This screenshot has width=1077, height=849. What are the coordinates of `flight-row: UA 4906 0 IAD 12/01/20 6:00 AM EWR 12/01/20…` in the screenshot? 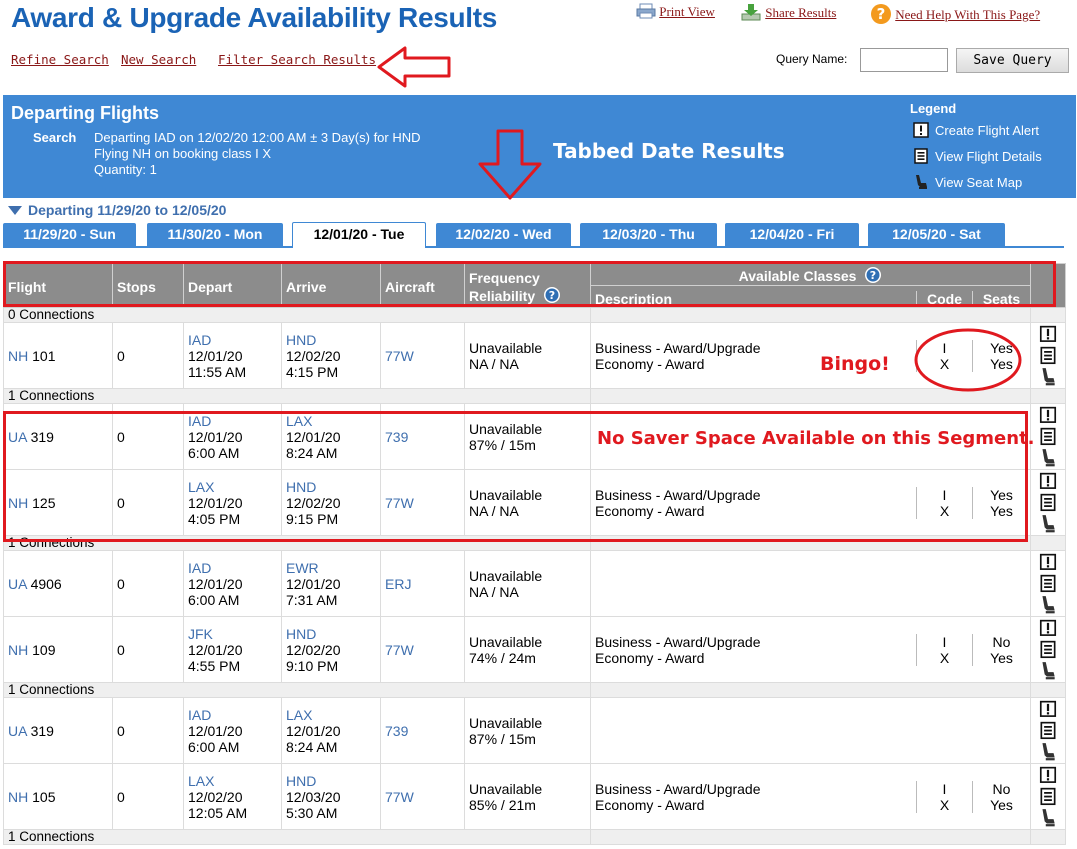 It's located at (534, 583).